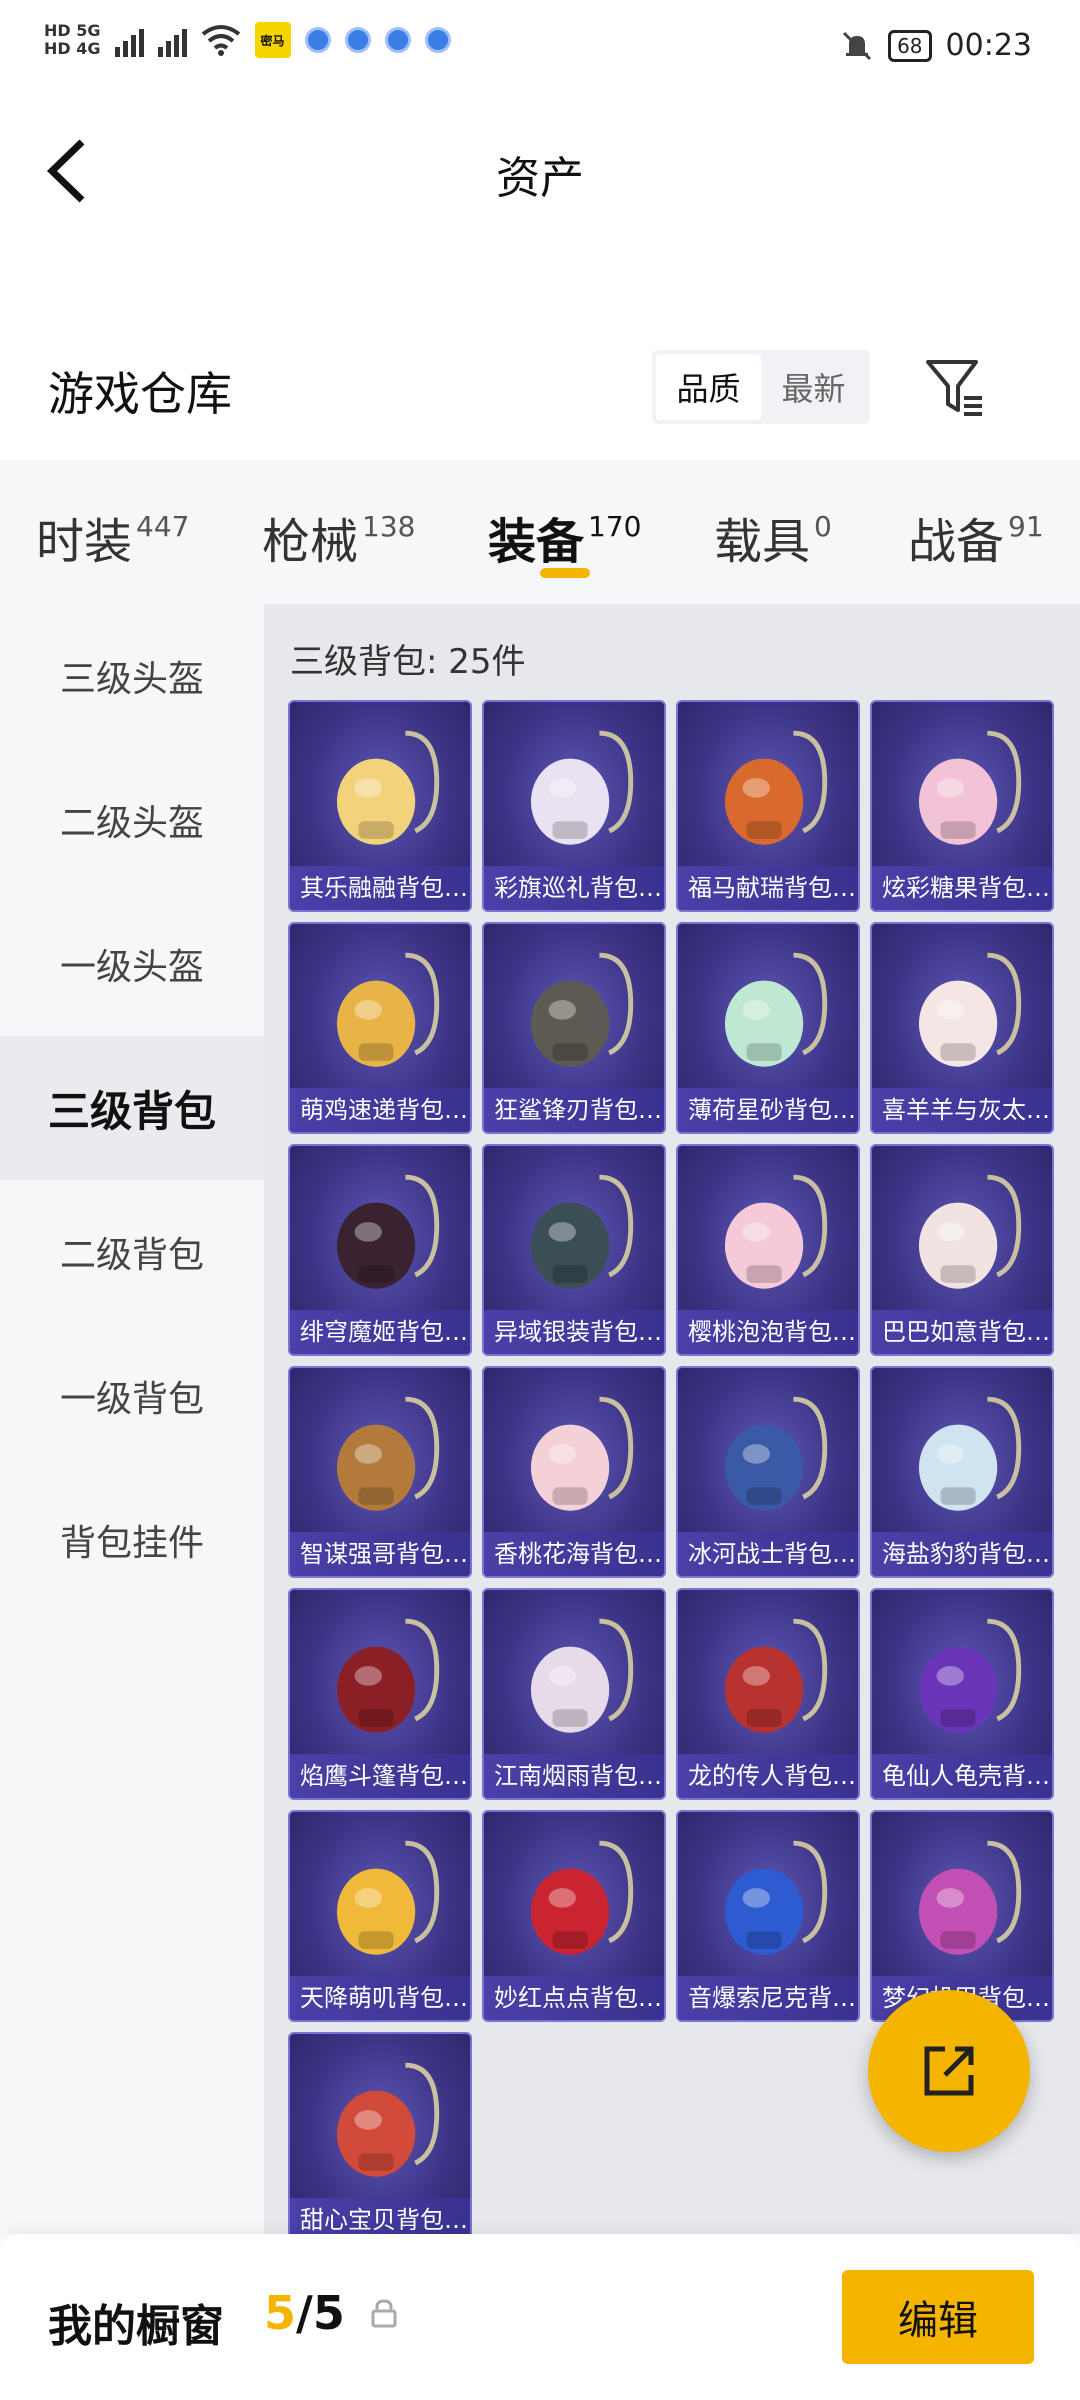 This screenshot has height=2400, width=1080. Describe the element at coordinates (910, 45) in the screenshot. I see `battery-icon: 68` at that location.